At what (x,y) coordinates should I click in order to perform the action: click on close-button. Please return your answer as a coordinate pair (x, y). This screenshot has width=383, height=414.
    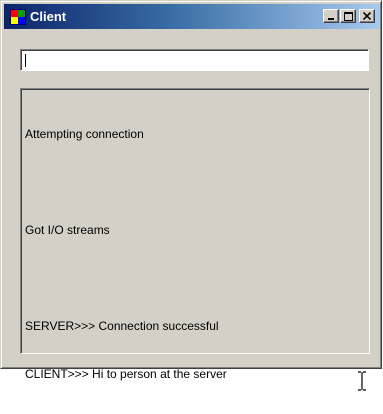
    Looking at the image, I should click on (367, 16).